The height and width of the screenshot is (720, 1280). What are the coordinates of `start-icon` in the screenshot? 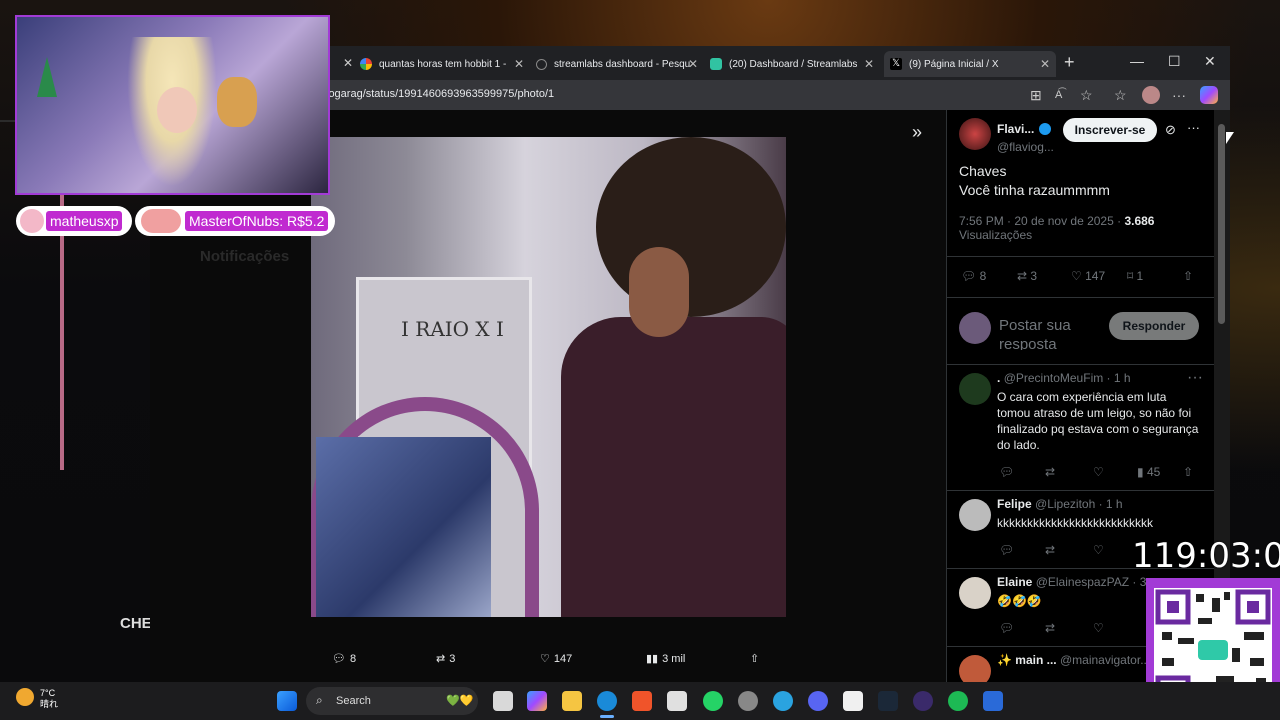 It's located at (287, 701).